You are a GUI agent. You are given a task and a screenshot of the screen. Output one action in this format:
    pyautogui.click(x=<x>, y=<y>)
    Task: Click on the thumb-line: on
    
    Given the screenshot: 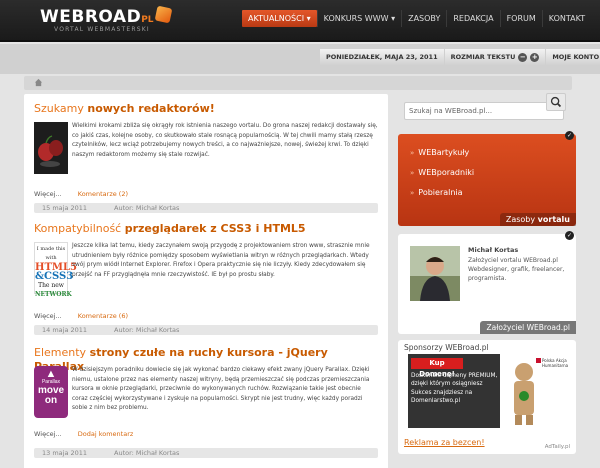 What is the action you would take?
    pyautogui.click(x=51, y=400)
    